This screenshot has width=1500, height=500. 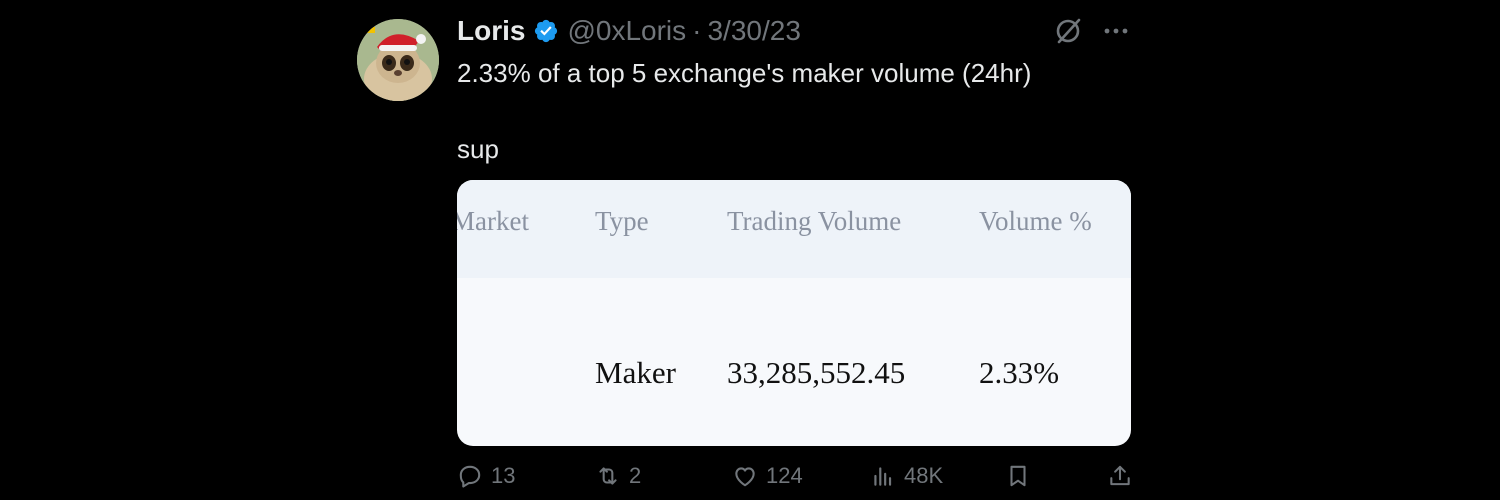 I want to click on reply-count: 13, so click(x=503, y=475).